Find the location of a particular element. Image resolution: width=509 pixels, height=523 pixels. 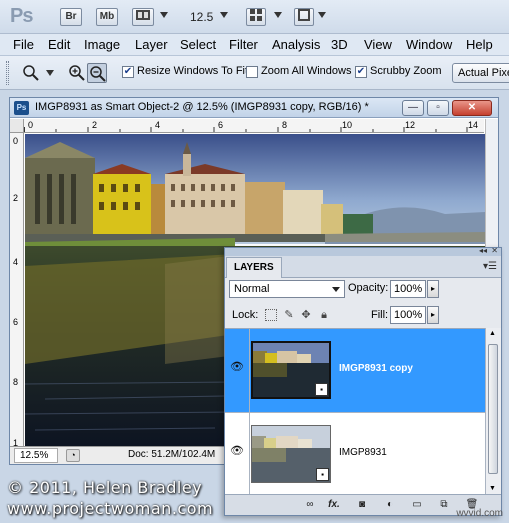

opacity-label: Opacity: is located at coordinates (368, 288).